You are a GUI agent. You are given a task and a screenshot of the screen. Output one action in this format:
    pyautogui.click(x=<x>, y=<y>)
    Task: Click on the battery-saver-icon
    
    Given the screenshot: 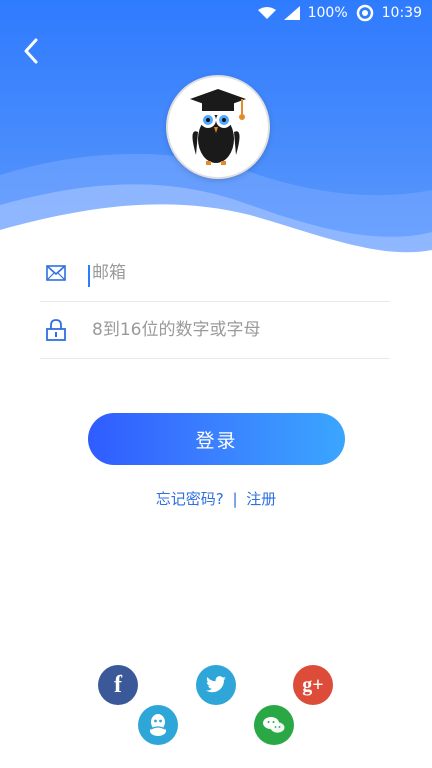 What is the action you would take?
    pyautogui.click(x=365, y=13)
    